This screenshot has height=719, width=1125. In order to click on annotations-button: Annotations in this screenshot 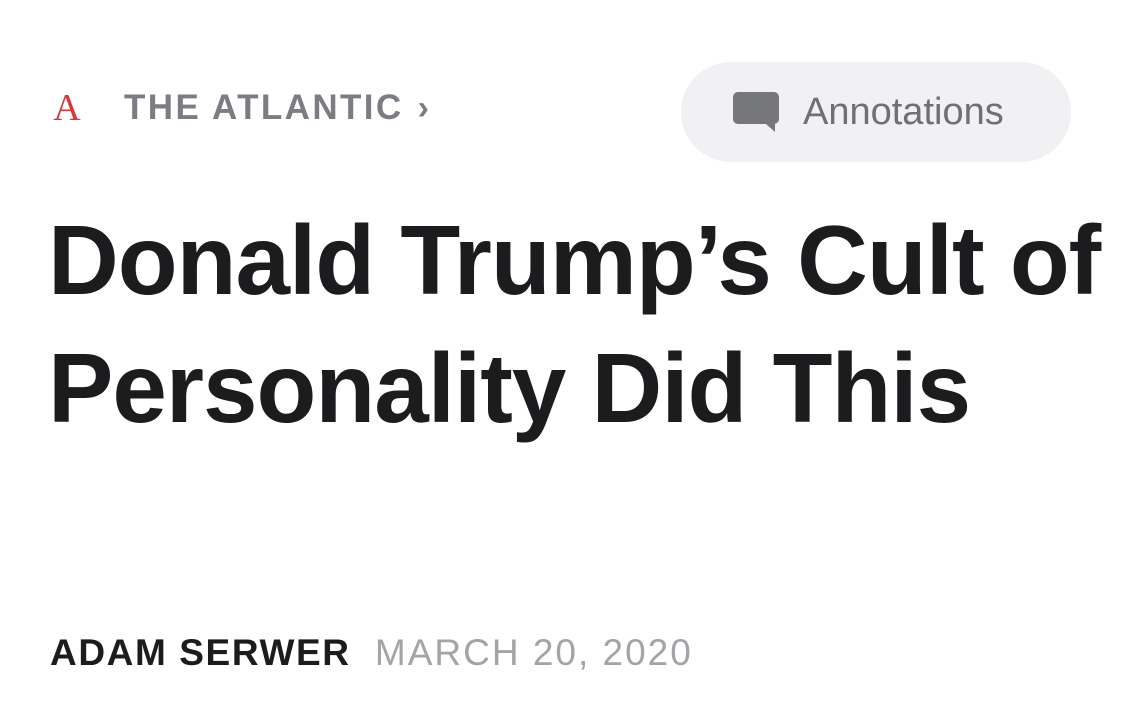, I will do `click(876, 112)`.